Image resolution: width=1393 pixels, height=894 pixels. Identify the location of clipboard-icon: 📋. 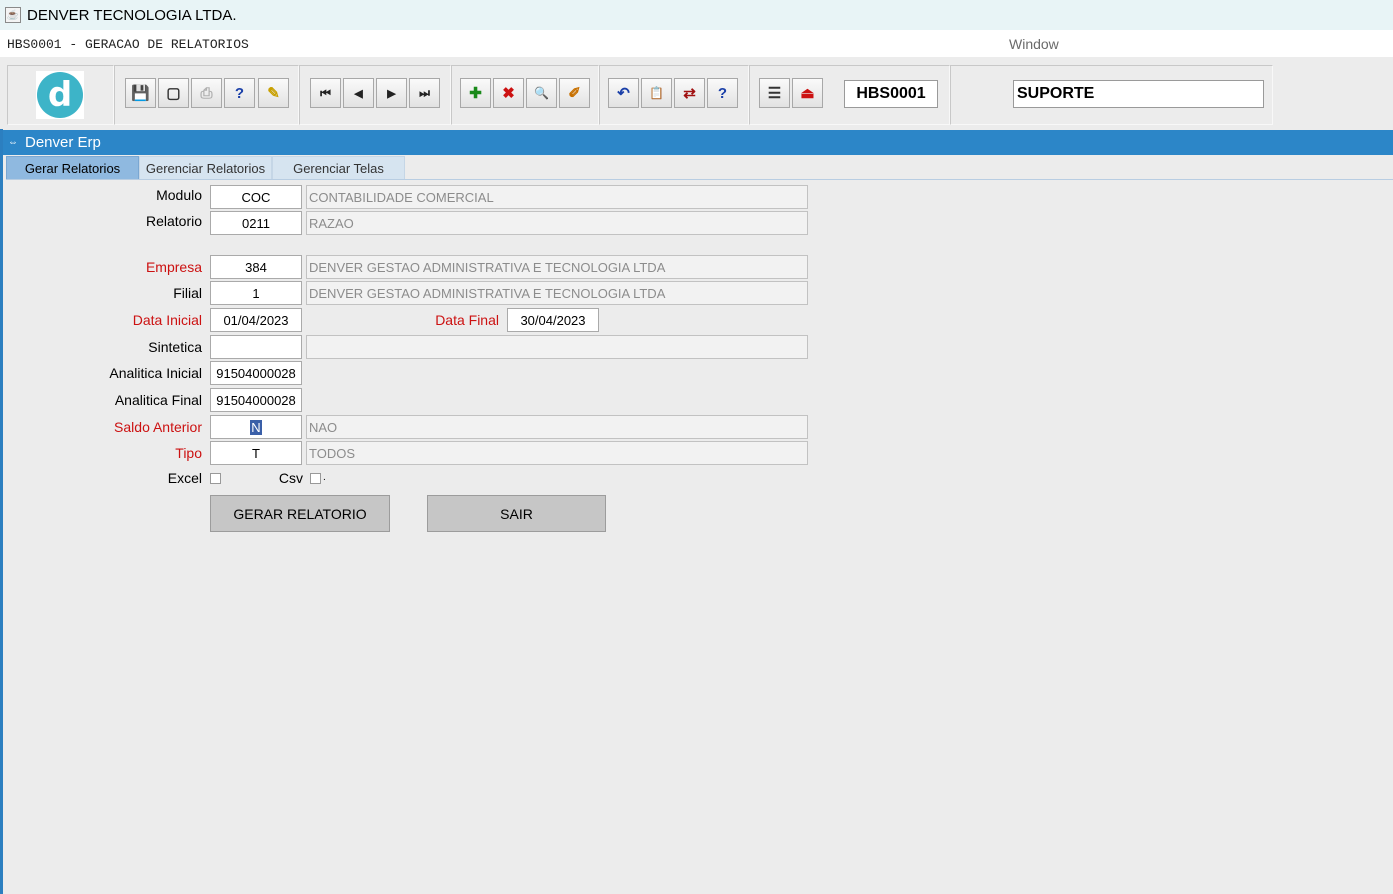
(656, 93).